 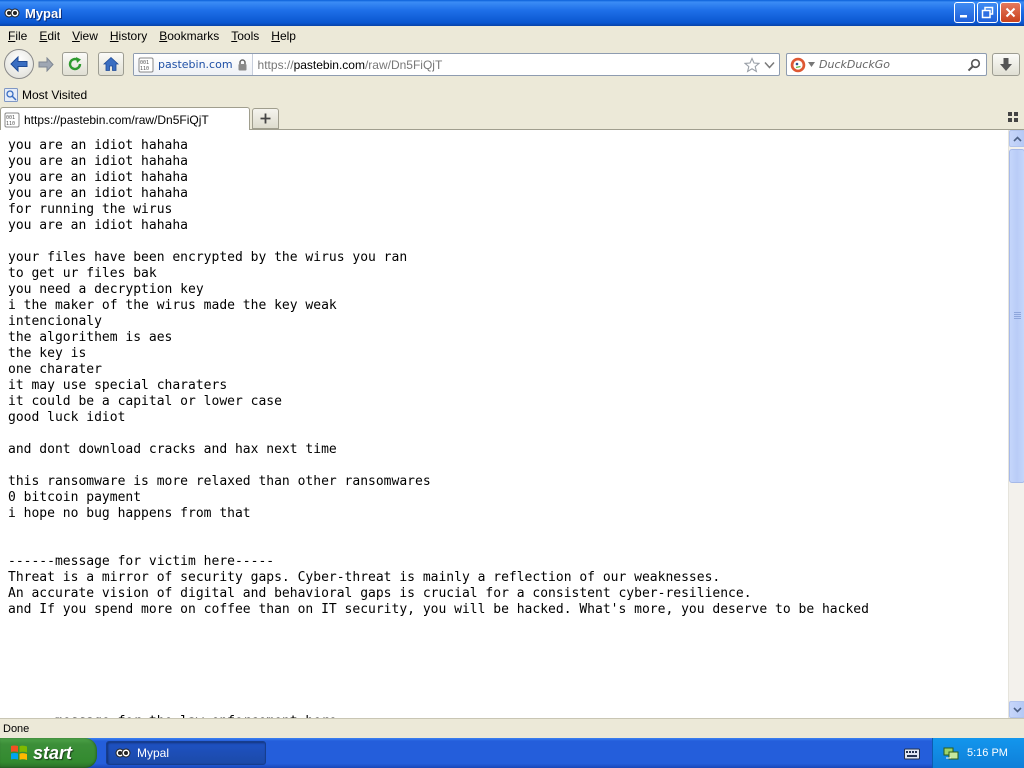 I want to click on back-button, so click(x=19, y=64).